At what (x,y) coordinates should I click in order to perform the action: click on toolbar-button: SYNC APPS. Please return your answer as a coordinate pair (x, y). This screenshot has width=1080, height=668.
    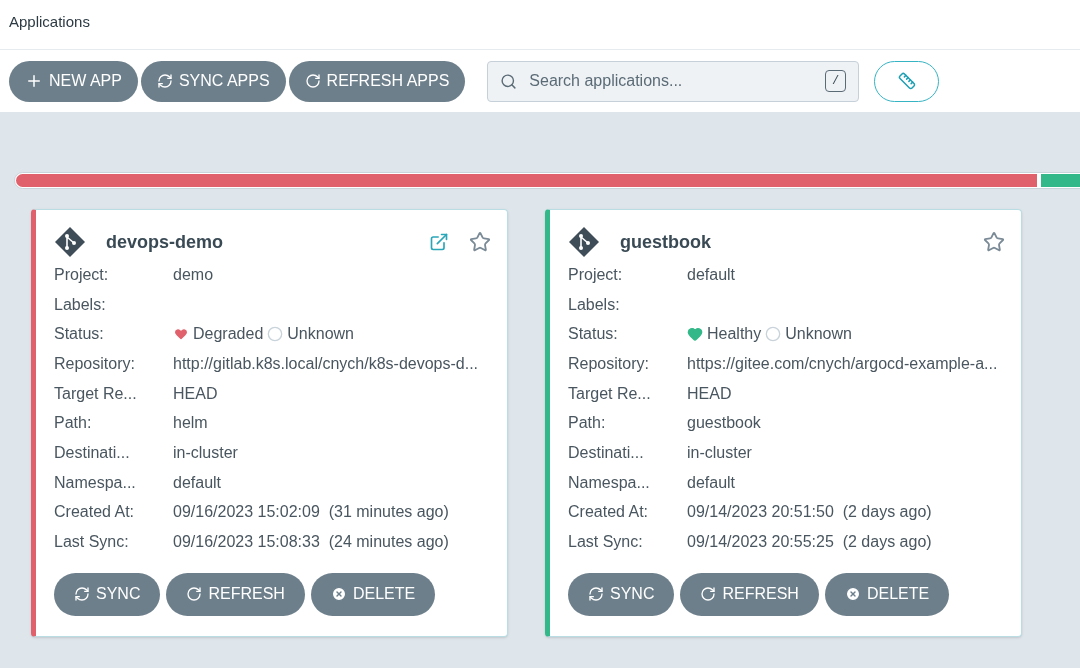
    Looking at the image, I should click on (213, 81).